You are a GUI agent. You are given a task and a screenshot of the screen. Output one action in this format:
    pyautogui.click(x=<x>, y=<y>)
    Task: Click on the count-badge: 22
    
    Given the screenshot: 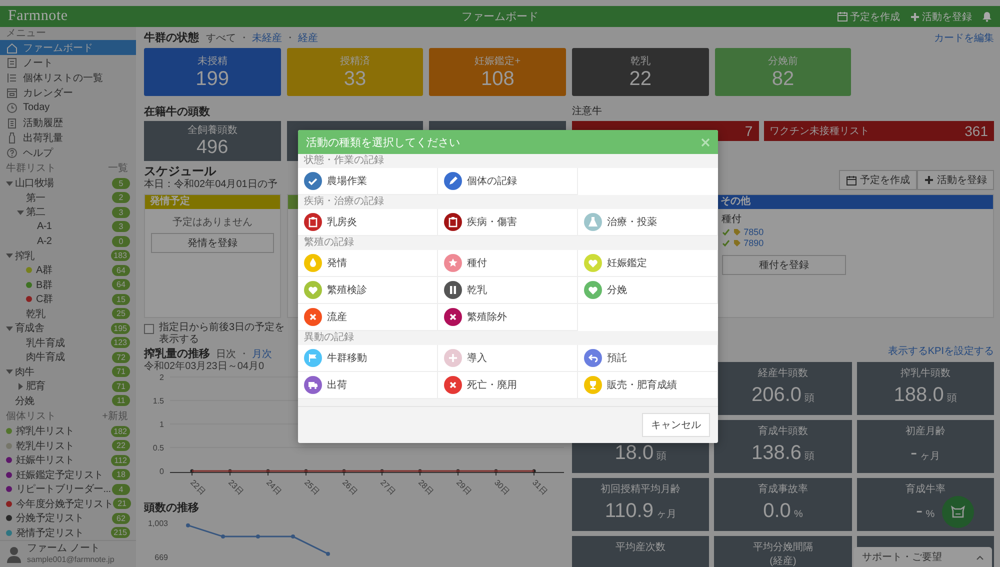 What is the action you would take?
    pyautogui.click(x=121, y=446)
    